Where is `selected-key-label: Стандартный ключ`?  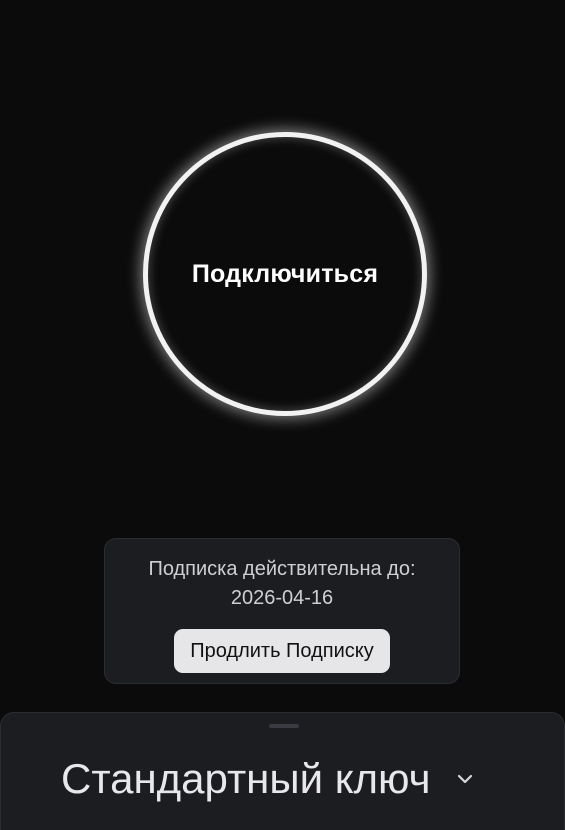 selected-key-label: Стандартный ключ is located at coordinates (246, 778).